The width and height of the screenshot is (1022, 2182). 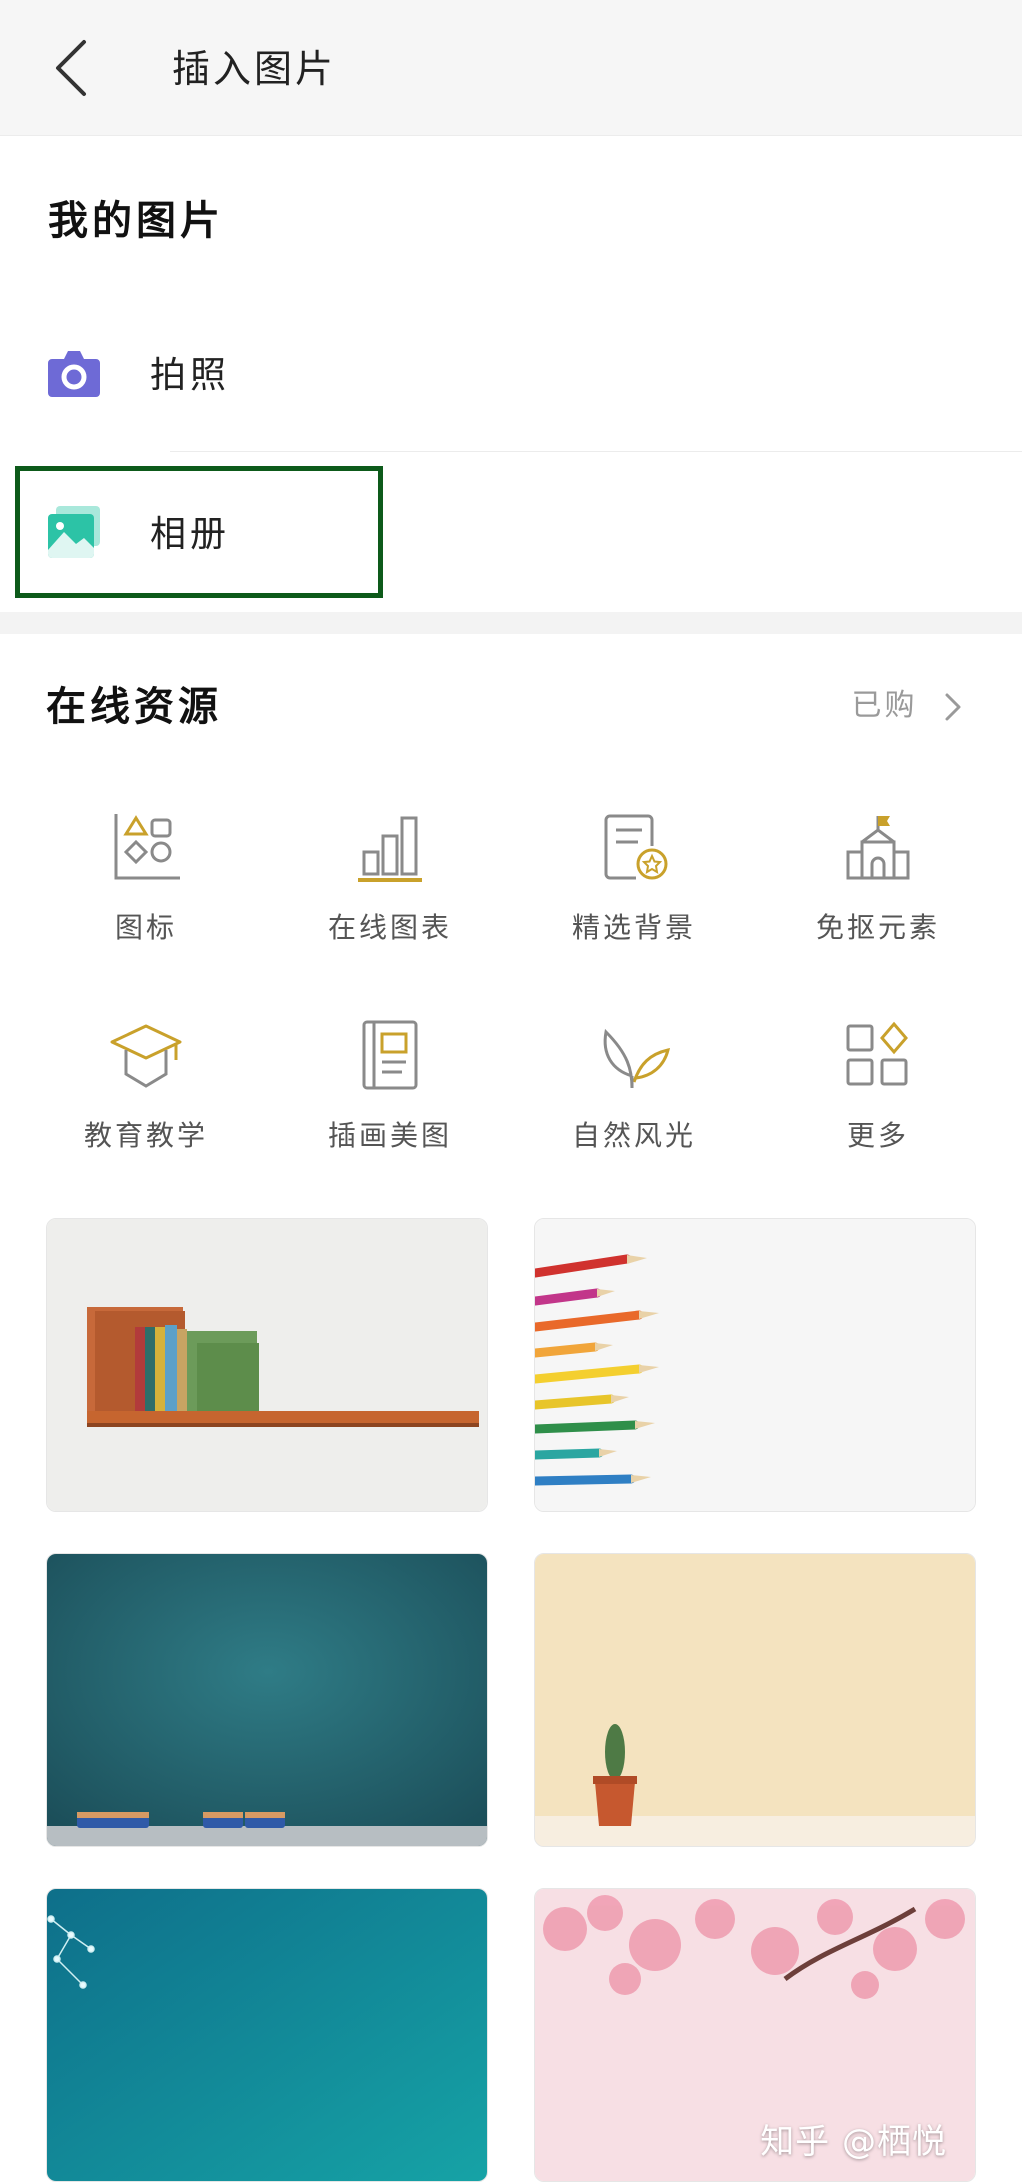 What do you see at coordinates (74, 532) in the screenshot?
I see `album-icon` at bounding box center [74, 532].